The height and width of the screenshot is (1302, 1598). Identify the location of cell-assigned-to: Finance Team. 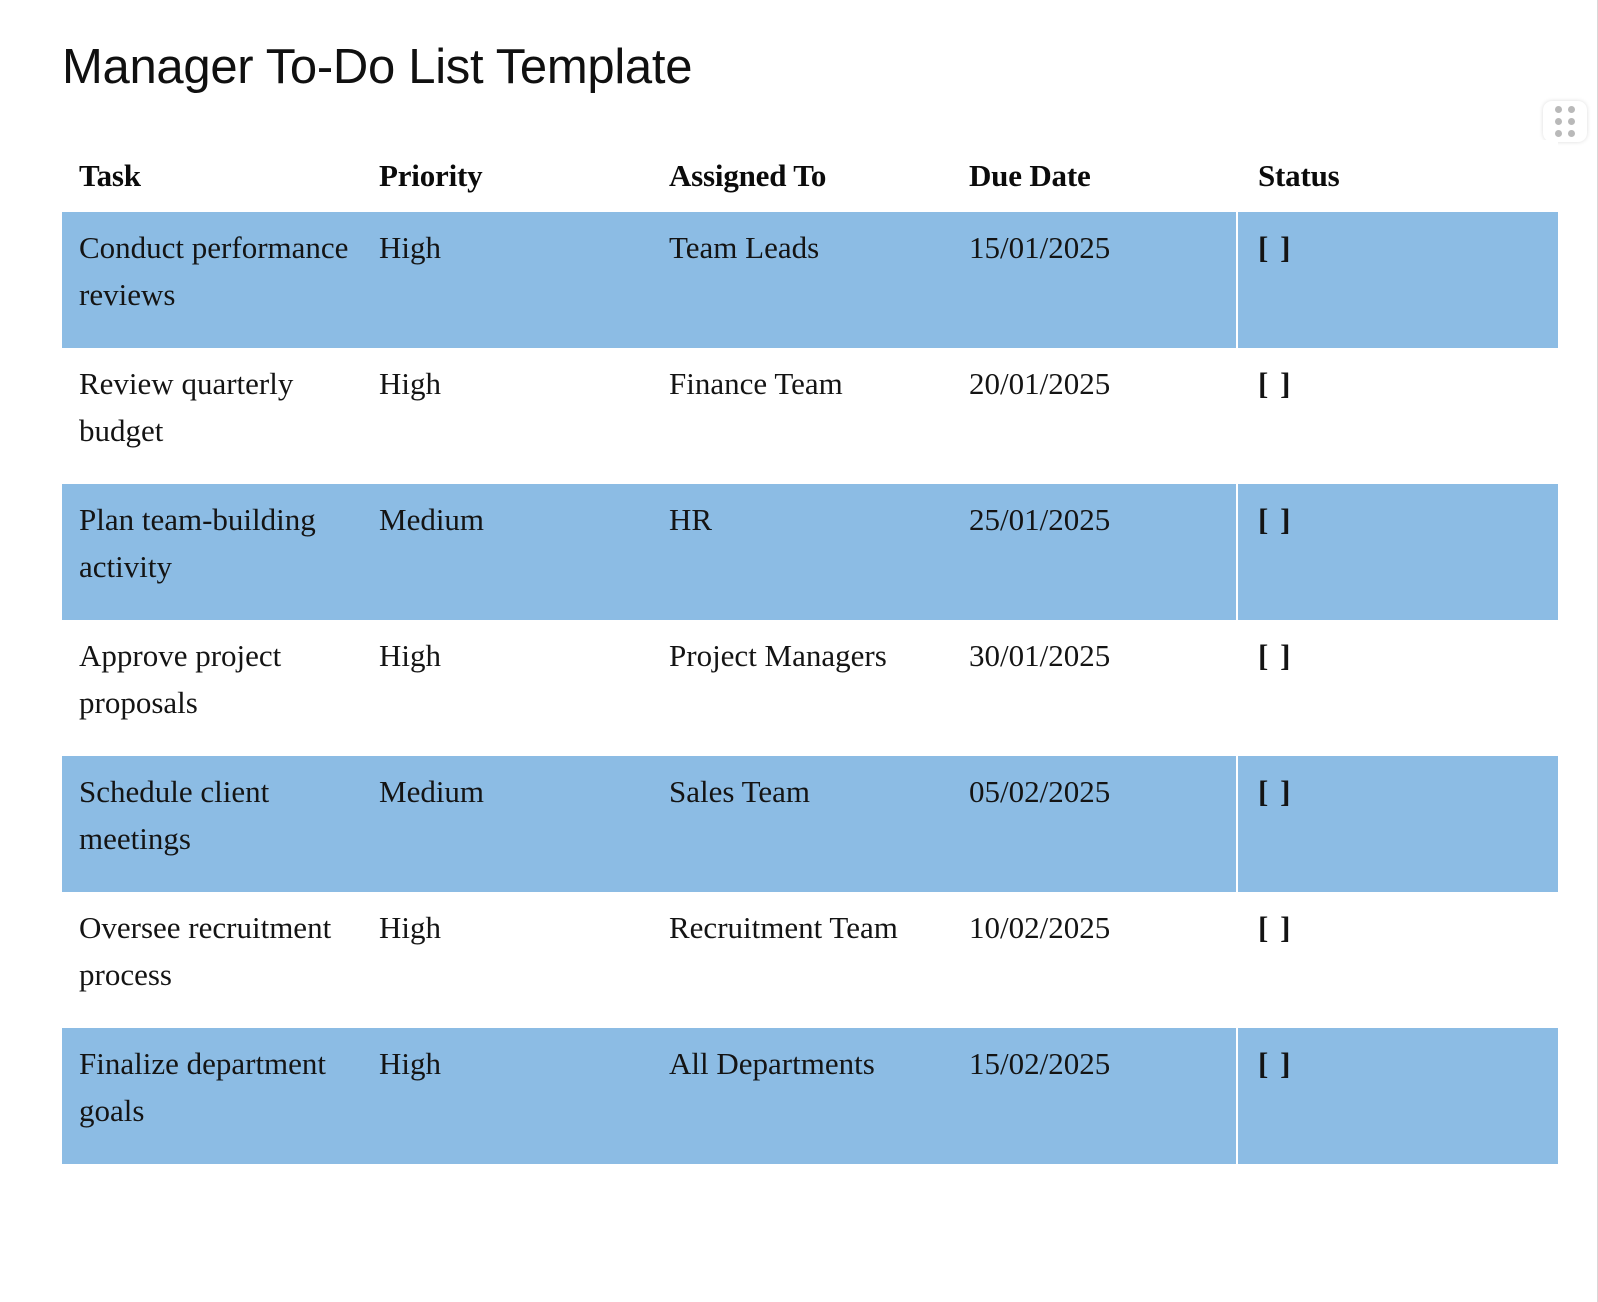
(802, 416).